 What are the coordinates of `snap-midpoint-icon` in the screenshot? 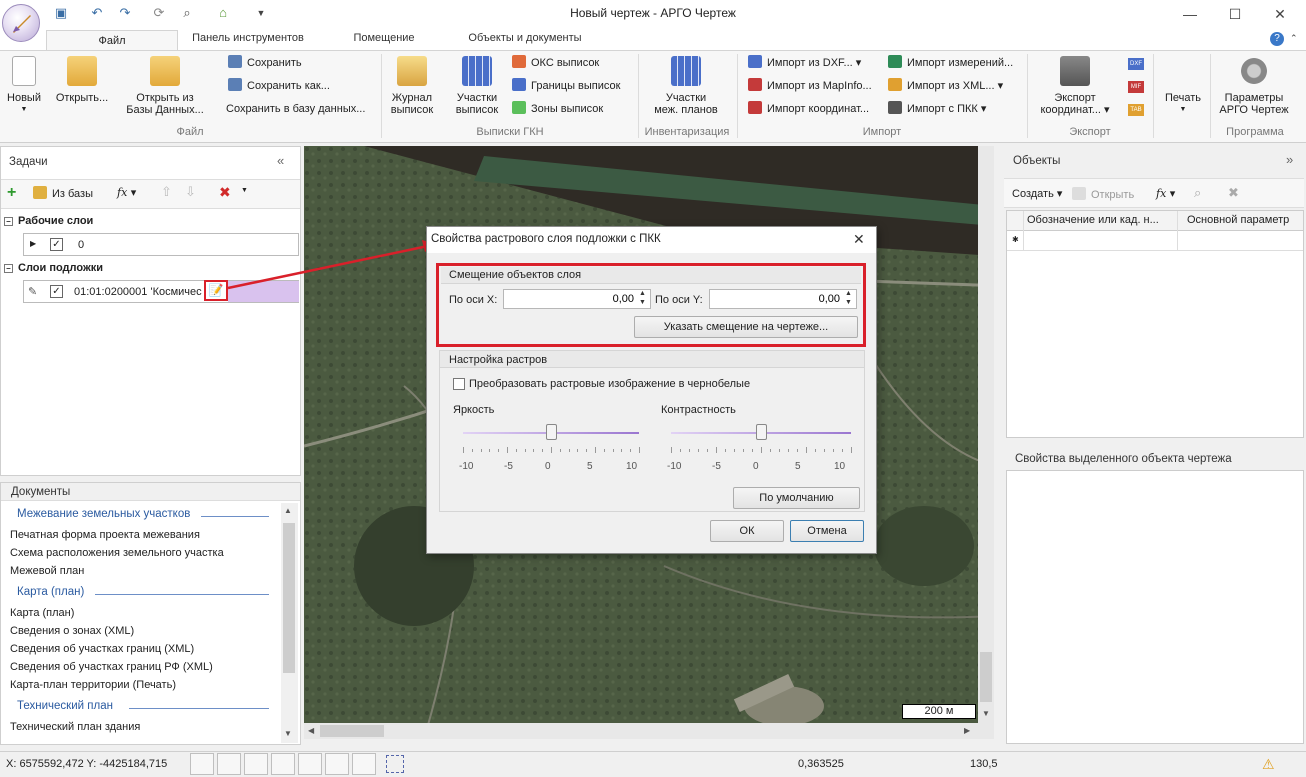 It's located at (229, 764).